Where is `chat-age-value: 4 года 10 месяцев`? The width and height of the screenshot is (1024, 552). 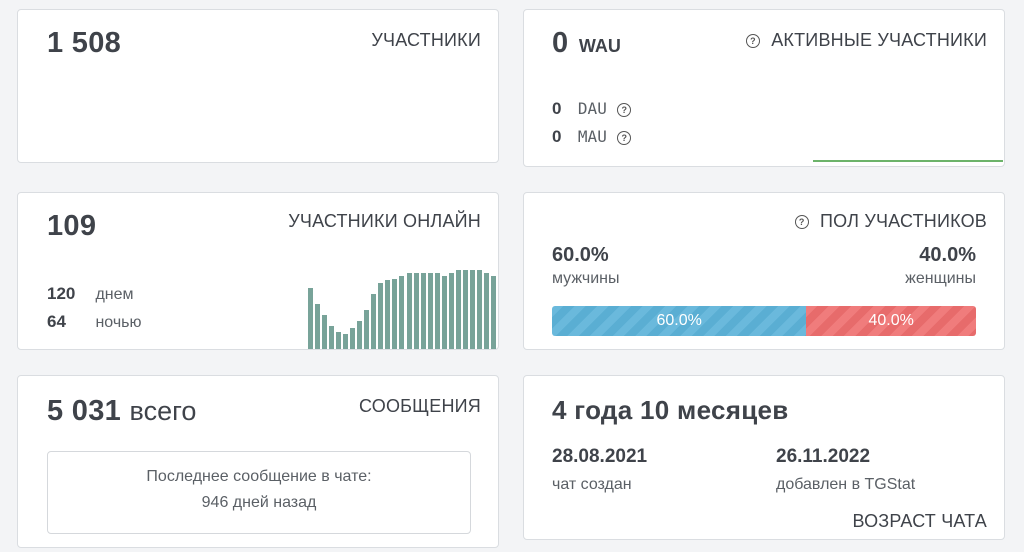
chat-age-value: 4 года 10 месяцев is located at coordinates (670, 410).